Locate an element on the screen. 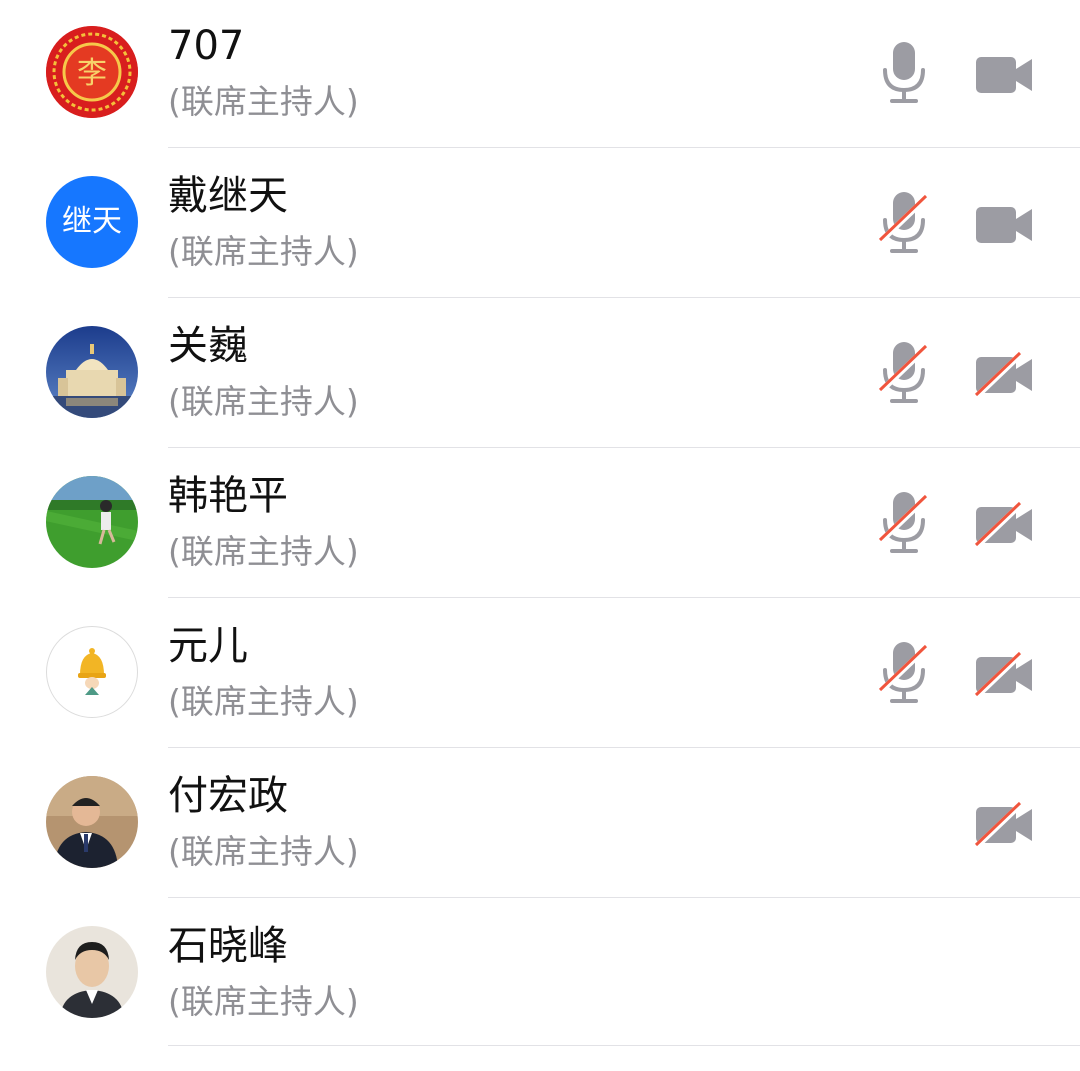  participant-row: 韩艳平 (联席主持人) is located at coordinates (540, 525).